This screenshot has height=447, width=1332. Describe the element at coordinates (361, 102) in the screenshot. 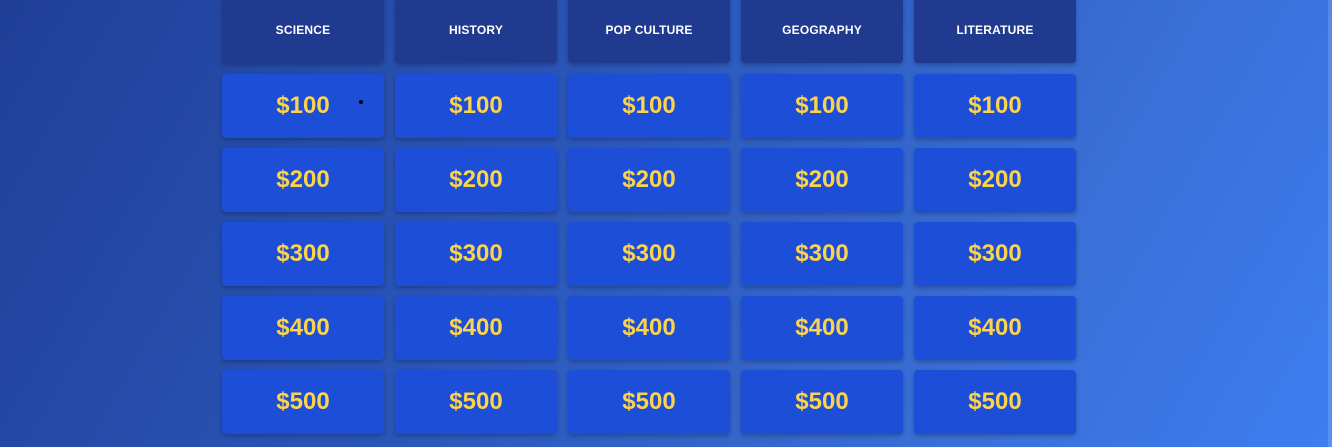

I see `mouse-cursor-icon` at that location.